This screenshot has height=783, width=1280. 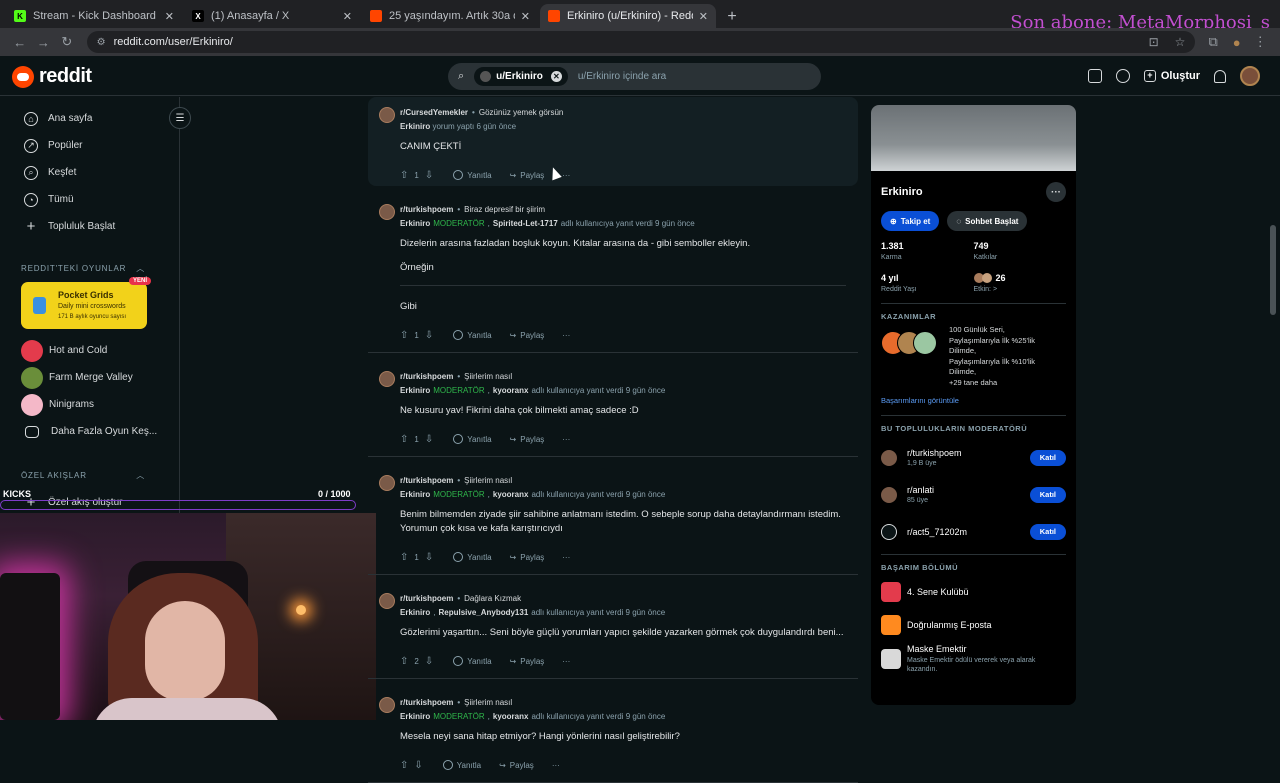 I want to click on page-scrollbar, so click(x=1273, y=270).